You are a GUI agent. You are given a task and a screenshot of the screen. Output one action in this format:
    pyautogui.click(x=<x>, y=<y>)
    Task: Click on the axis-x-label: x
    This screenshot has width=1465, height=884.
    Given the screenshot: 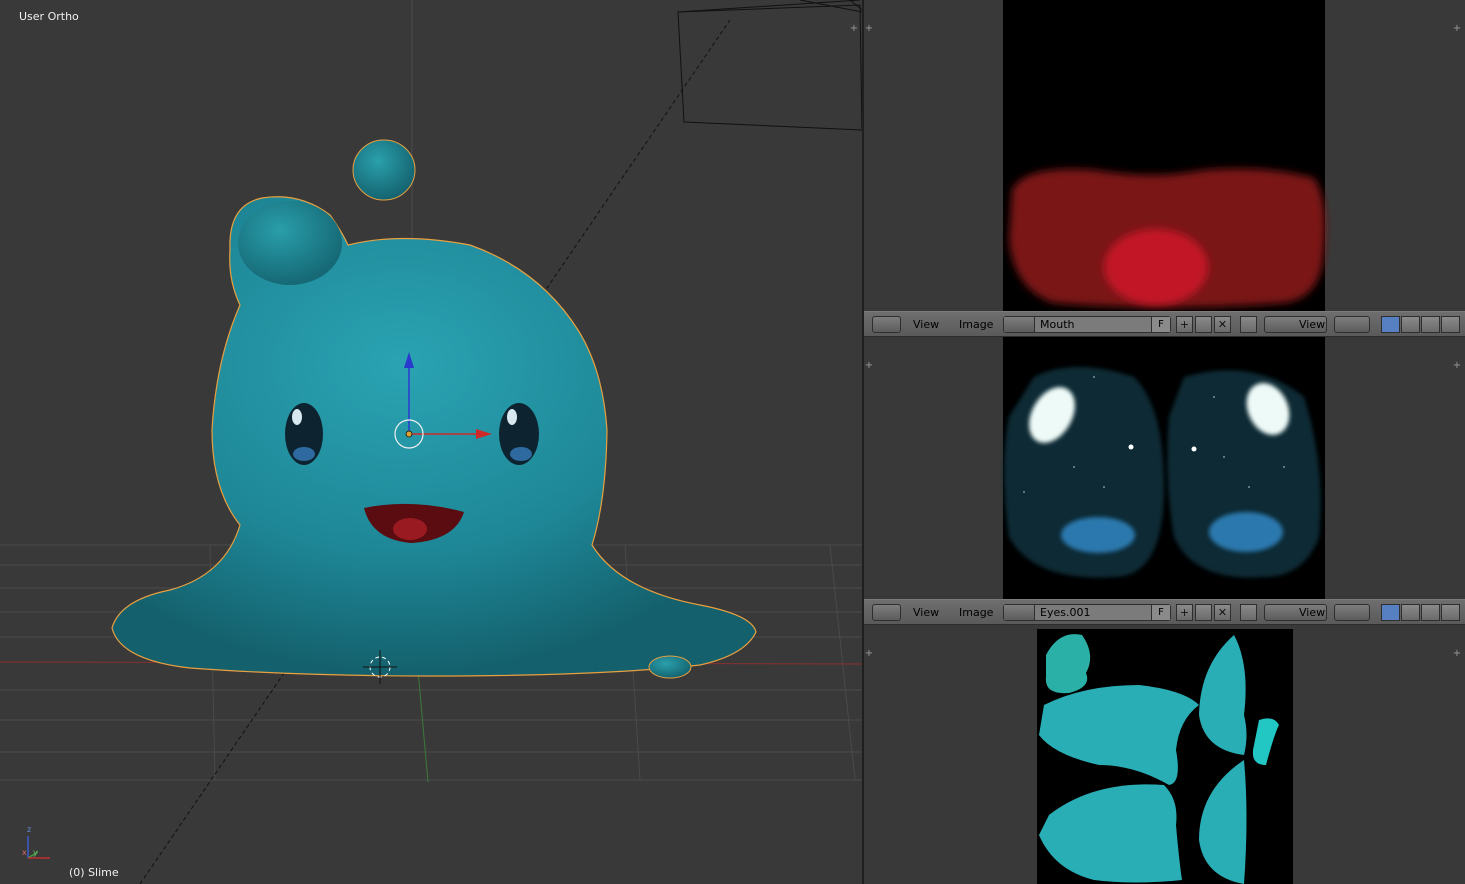 What is the action you would take?
    pyautogui.click(x=24, y=852)
    